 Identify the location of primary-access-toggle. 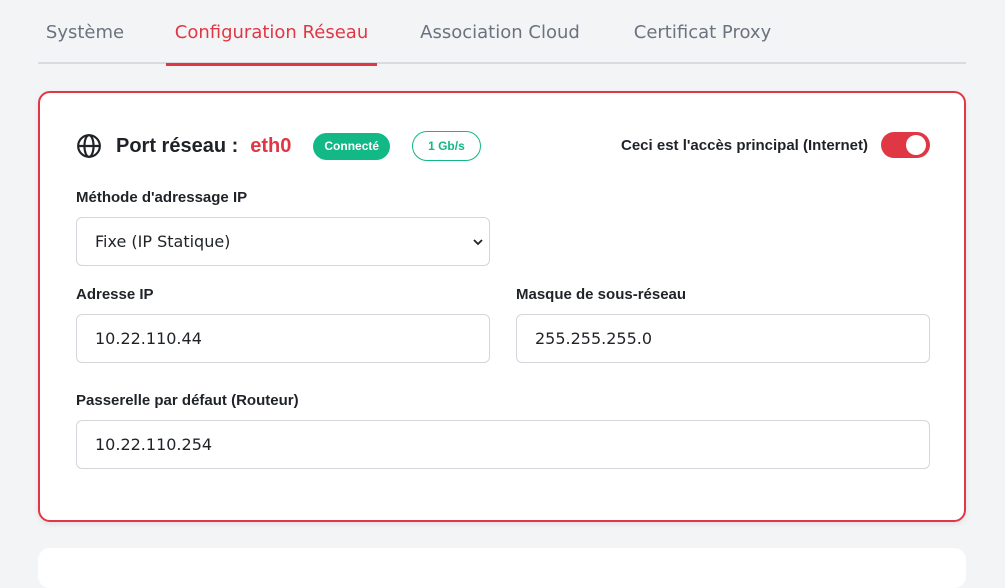
(905, 145).